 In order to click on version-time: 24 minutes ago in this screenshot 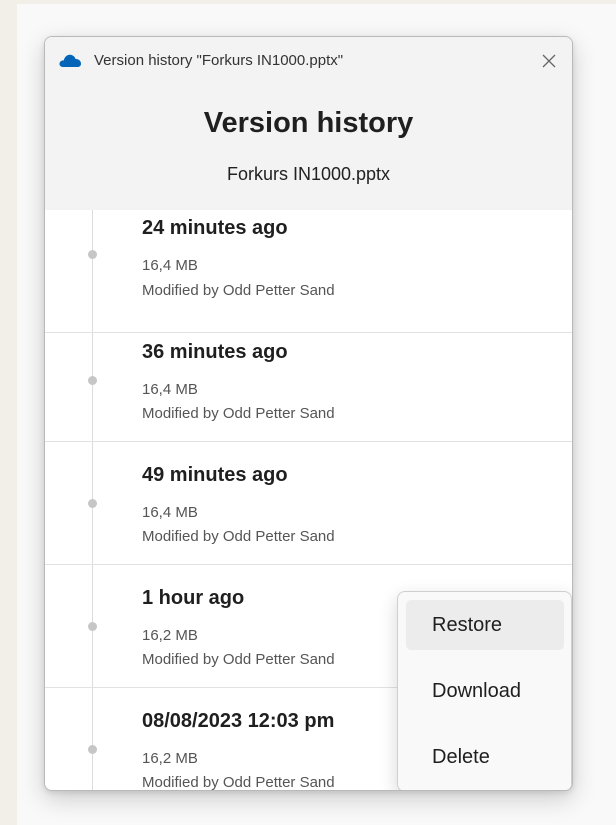, I will do `click(215, 228)`.